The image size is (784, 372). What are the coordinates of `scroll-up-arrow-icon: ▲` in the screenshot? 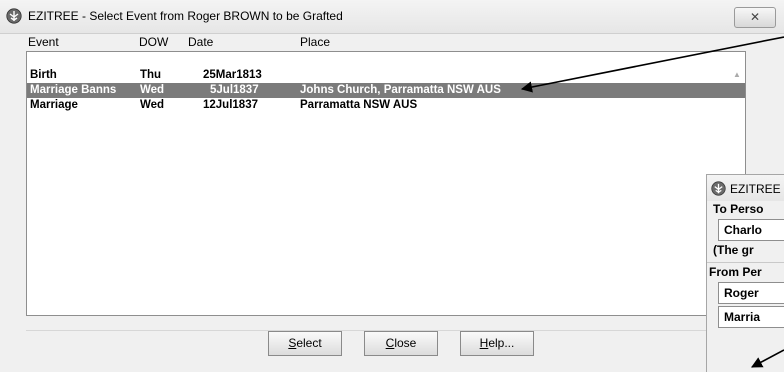 It's located at (737, 75).